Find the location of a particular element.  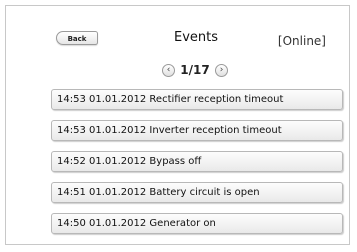

prev-page-button: ‹ is located at coordinates (168, 70).